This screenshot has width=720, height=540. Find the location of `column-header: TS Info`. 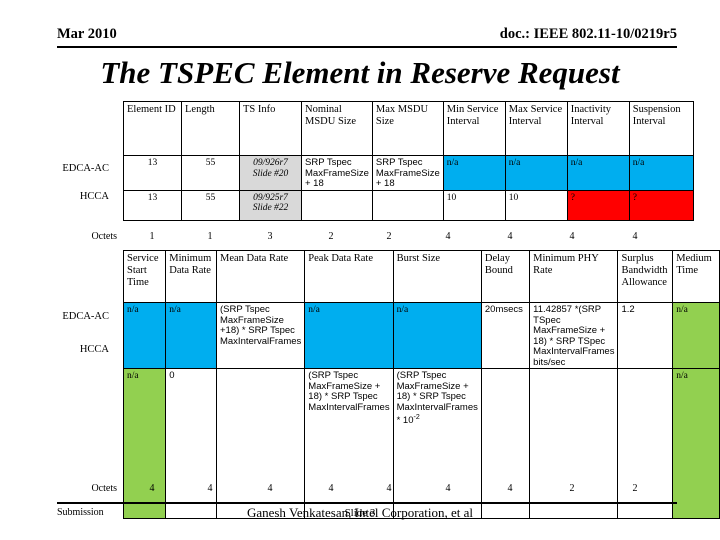

column-header: TS Info is located at coordinates (270, 128).